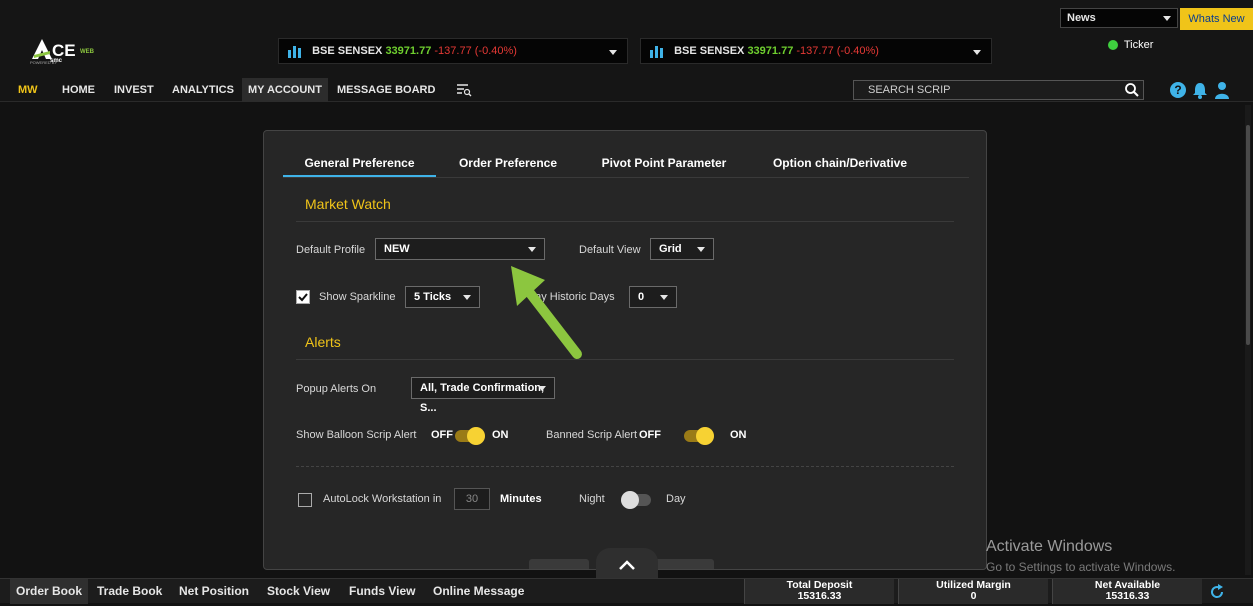 This screenshot has width=1253, height=606. I want to click on search-scrip-input: SEARCH SCRIP, so click(998, 90).